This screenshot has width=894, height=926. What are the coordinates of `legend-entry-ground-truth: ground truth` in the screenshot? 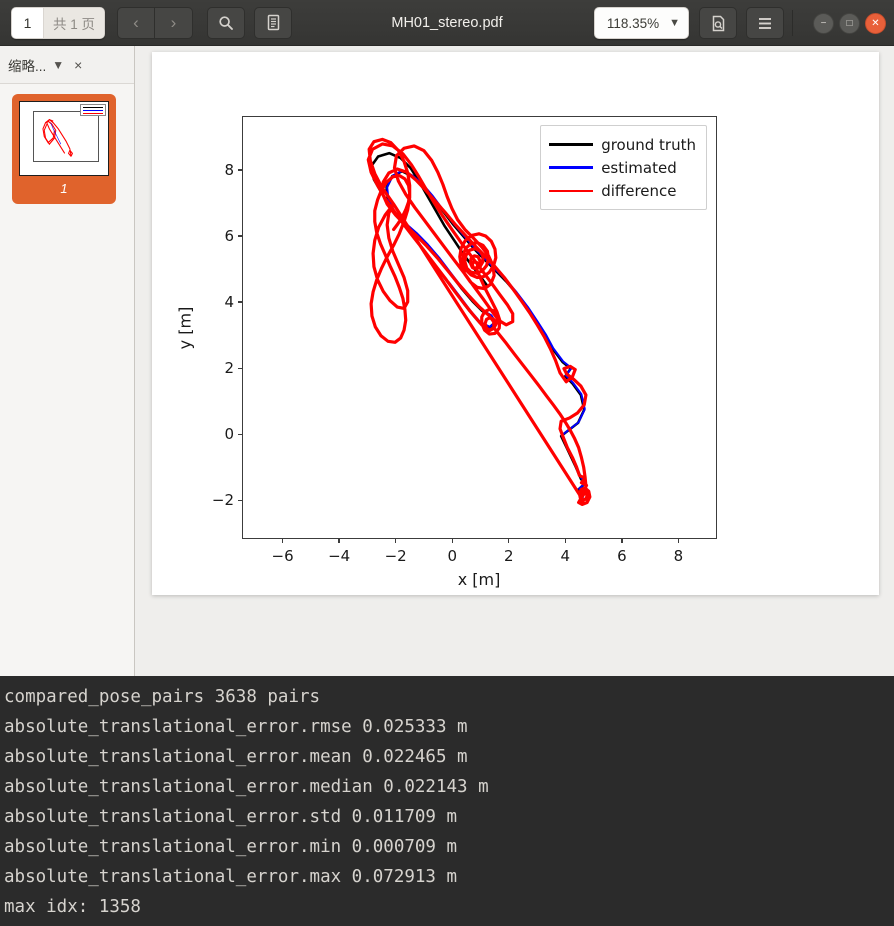 It's located at (622, 144).